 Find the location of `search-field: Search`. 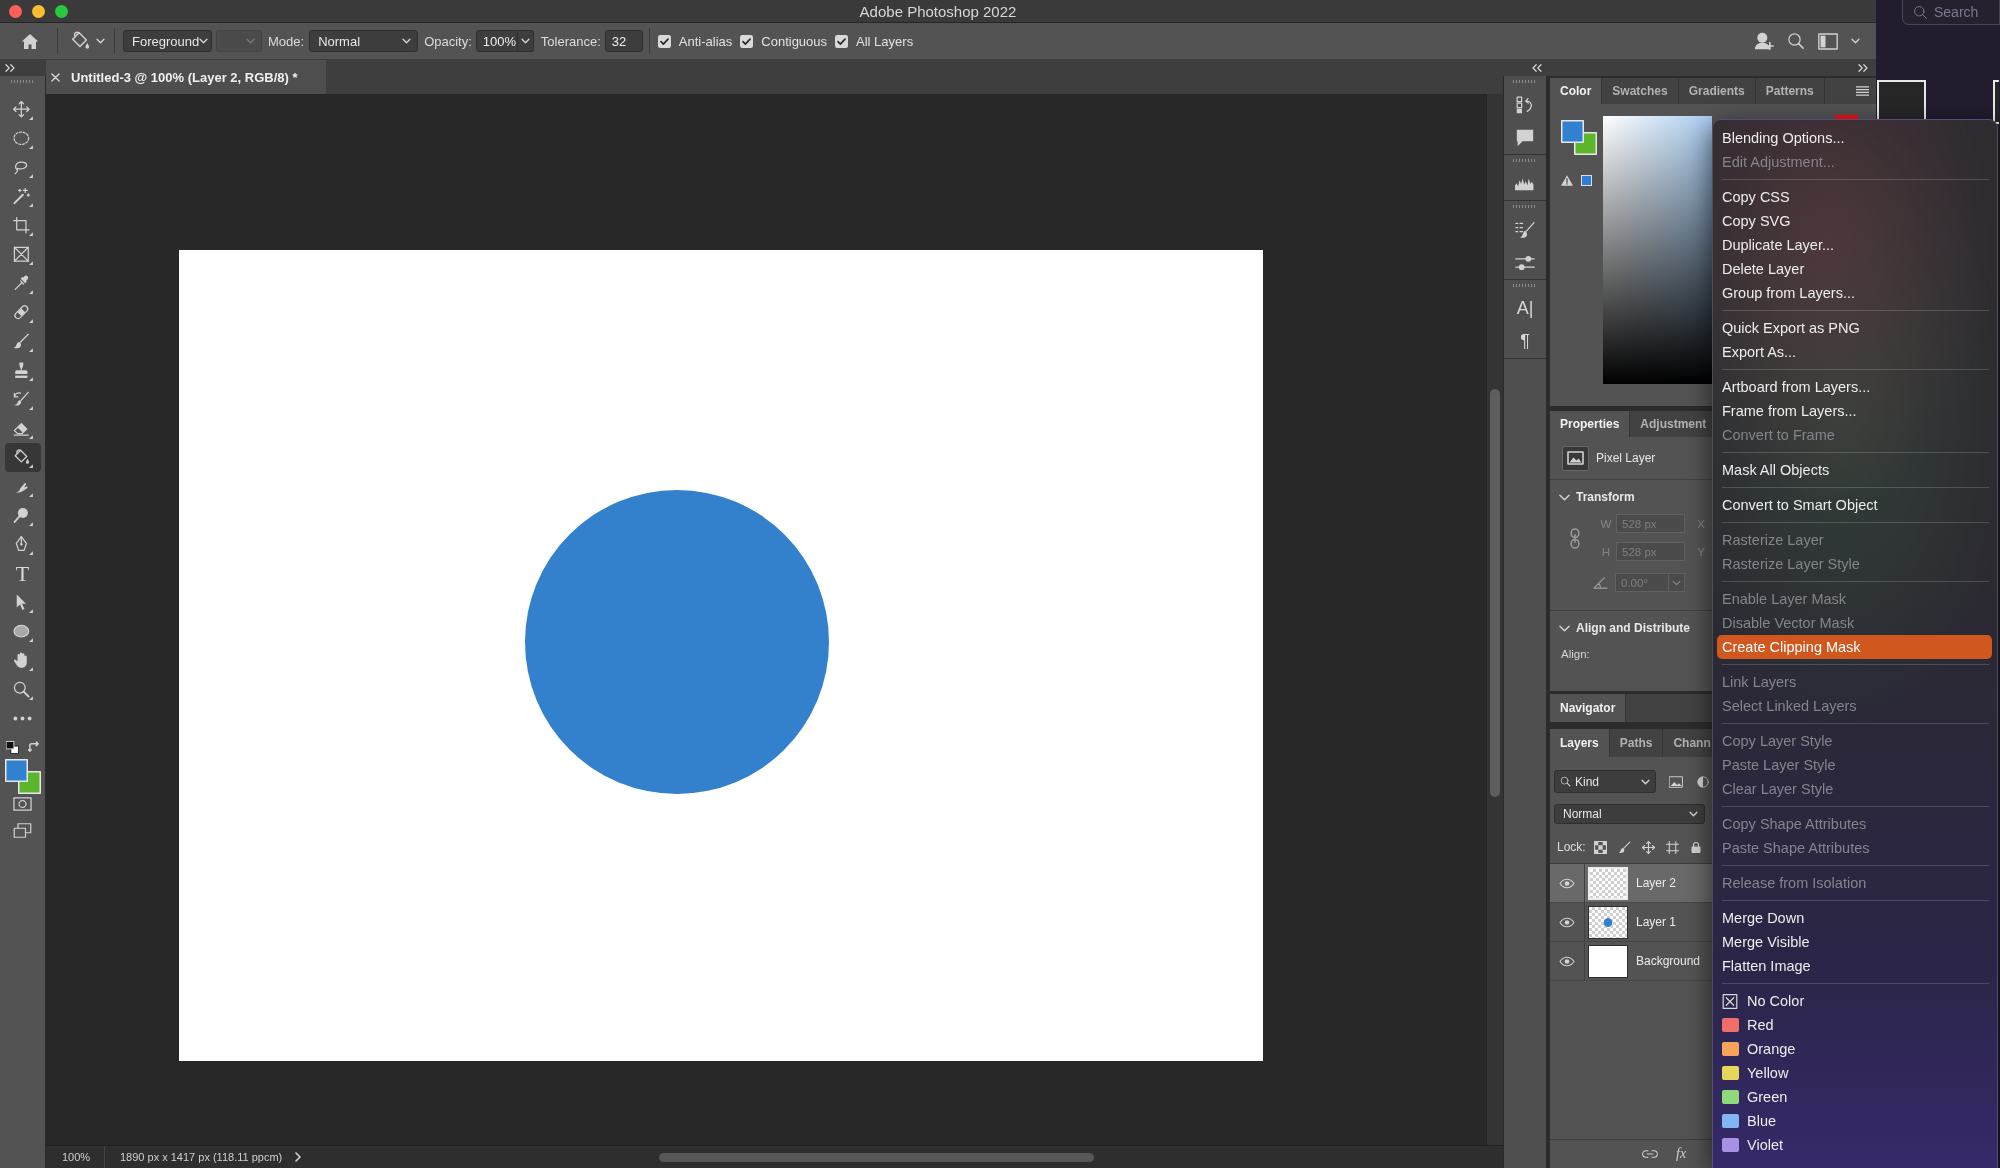

search-field: Search is located at coordinates (1951, 12).